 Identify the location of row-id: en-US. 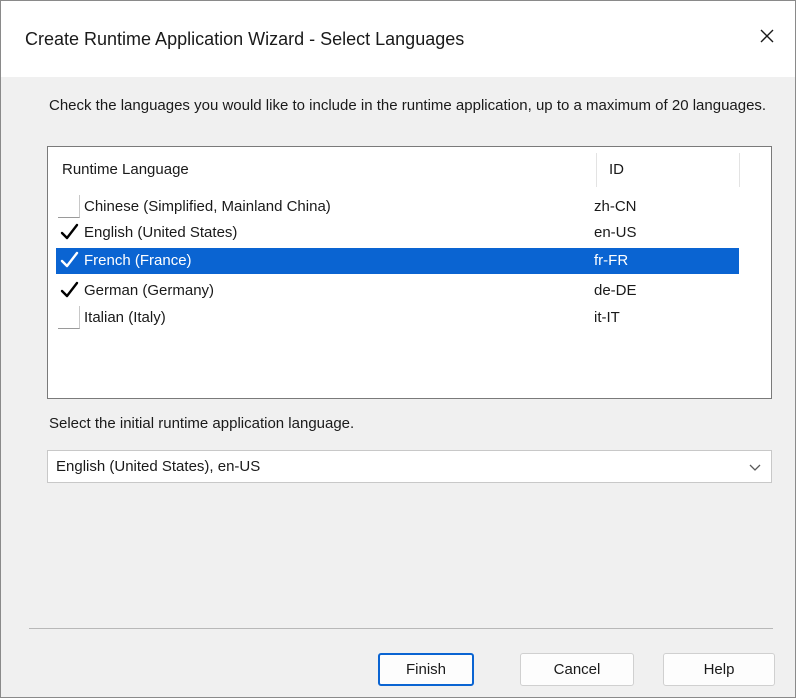
(615, 232).